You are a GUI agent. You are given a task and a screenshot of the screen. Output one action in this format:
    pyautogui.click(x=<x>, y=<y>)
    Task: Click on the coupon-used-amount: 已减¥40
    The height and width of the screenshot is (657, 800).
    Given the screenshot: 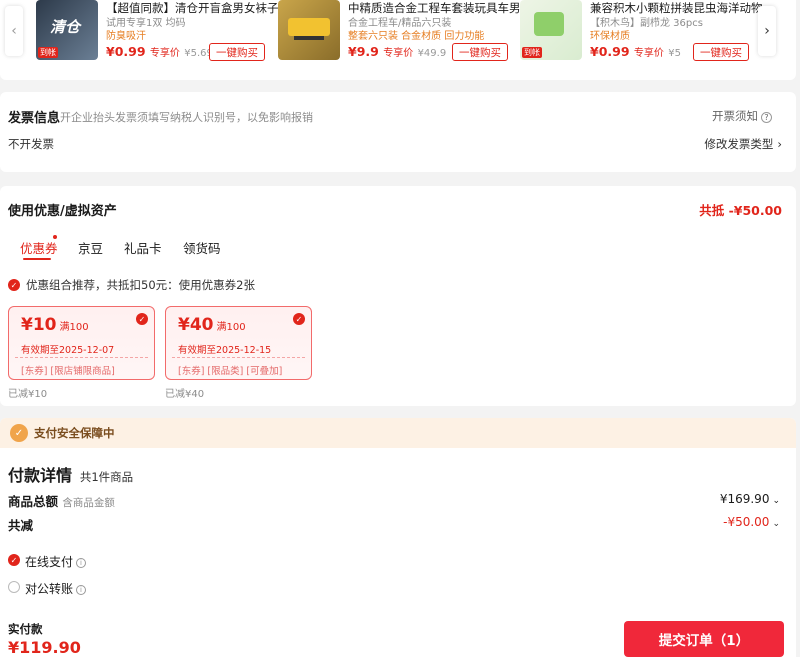 What is the action you would take?
    pyautogui.click(x=185, y=394)
    